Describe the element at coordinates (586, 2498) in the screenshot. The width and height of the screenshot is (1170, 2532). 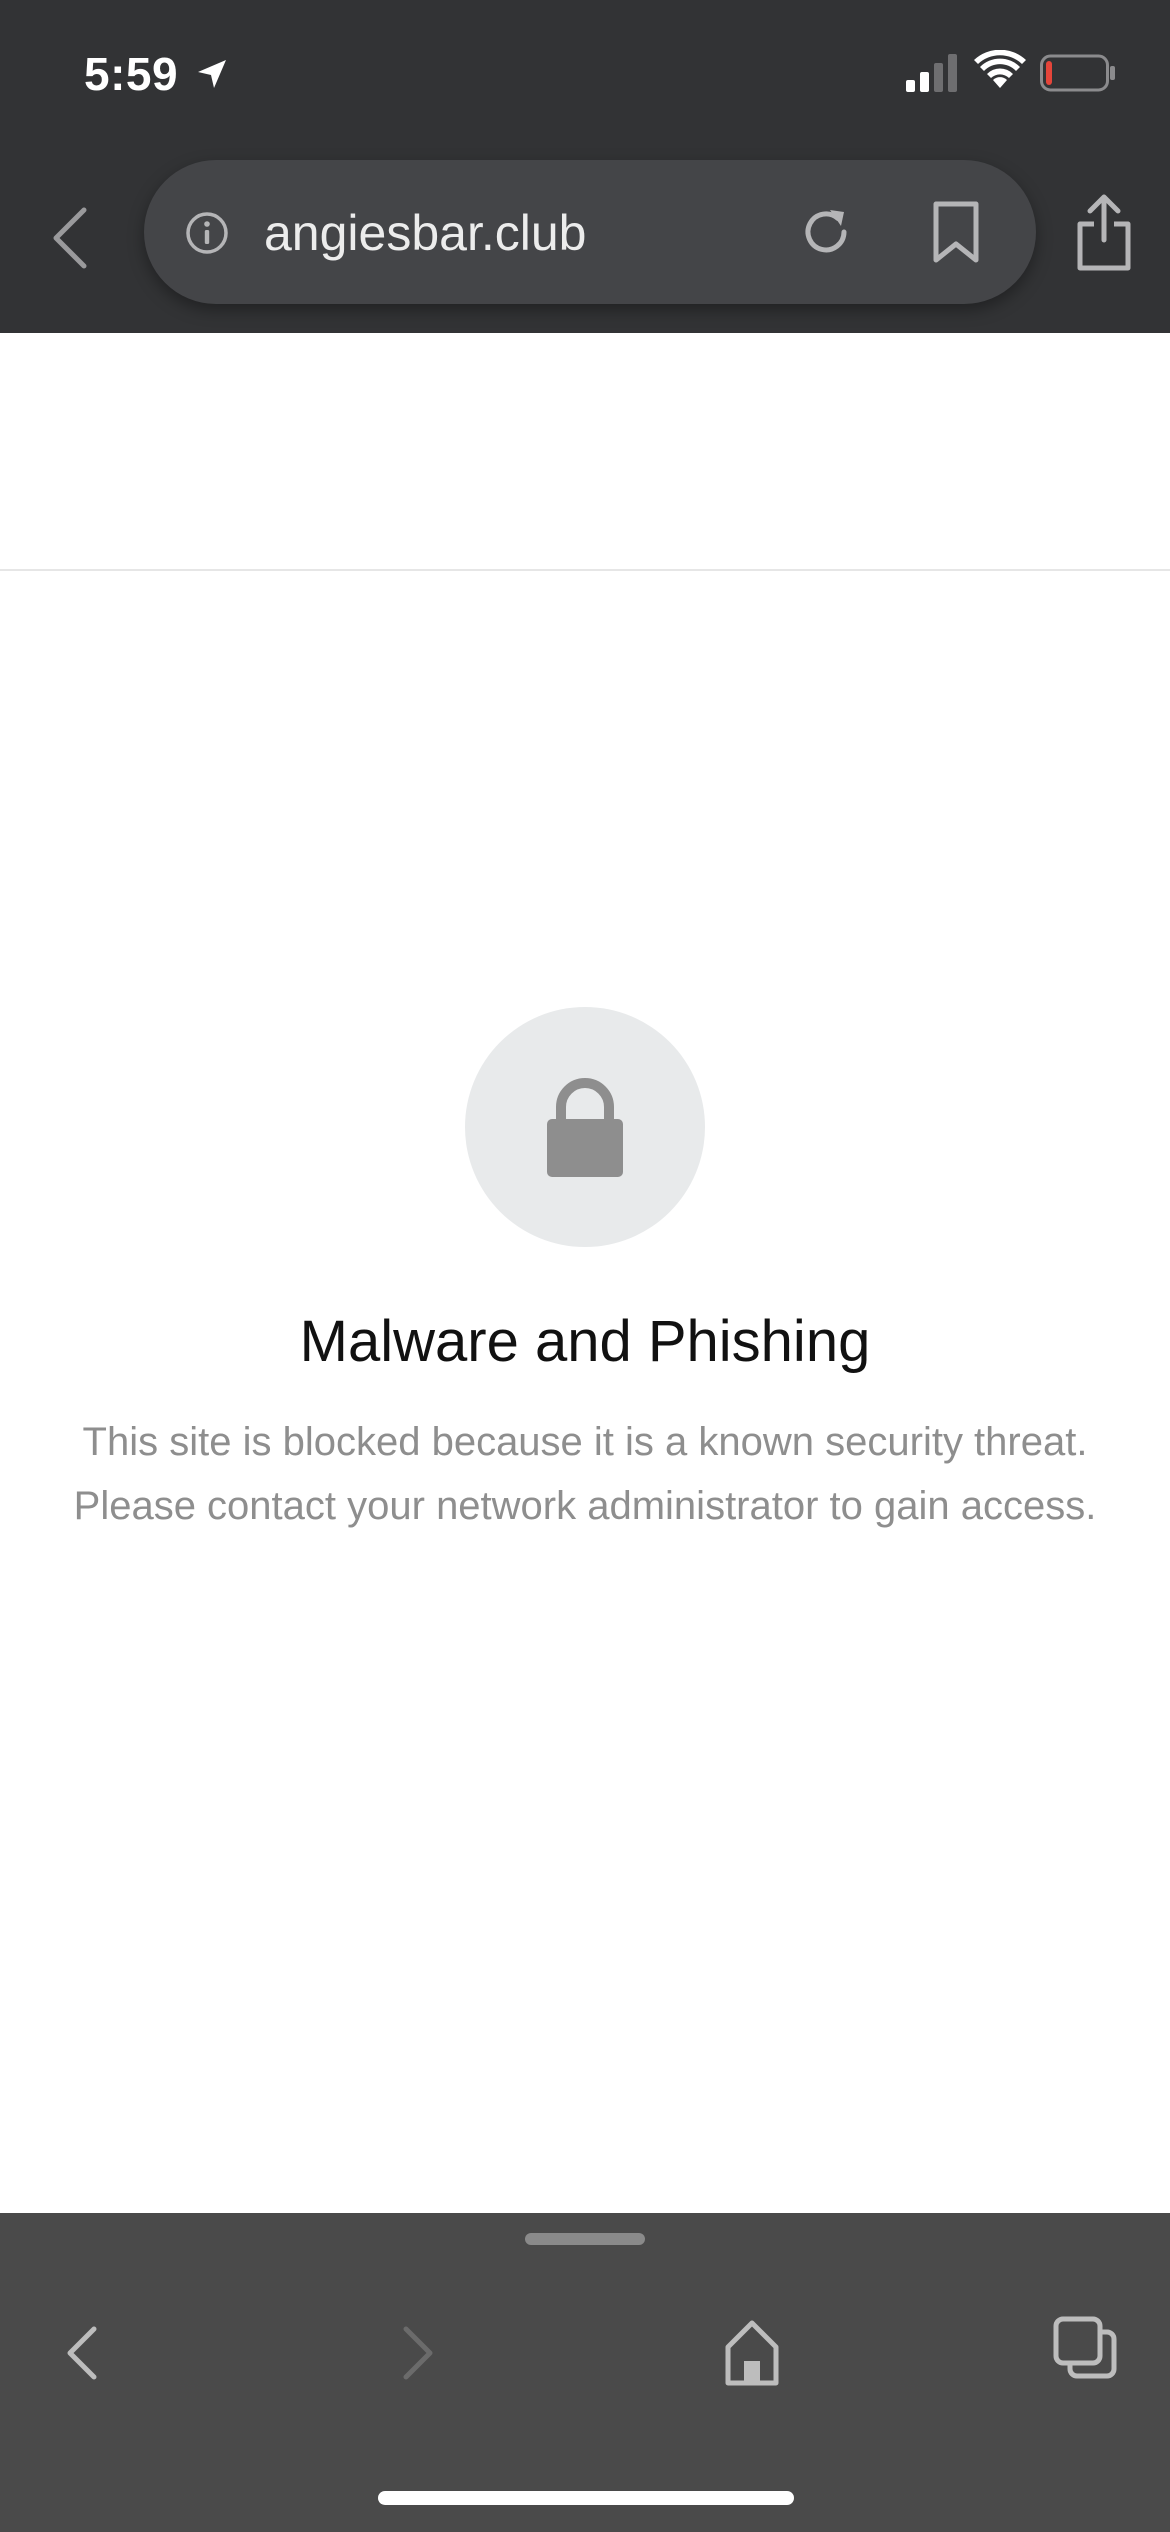
I see `home-indicator` at that location.